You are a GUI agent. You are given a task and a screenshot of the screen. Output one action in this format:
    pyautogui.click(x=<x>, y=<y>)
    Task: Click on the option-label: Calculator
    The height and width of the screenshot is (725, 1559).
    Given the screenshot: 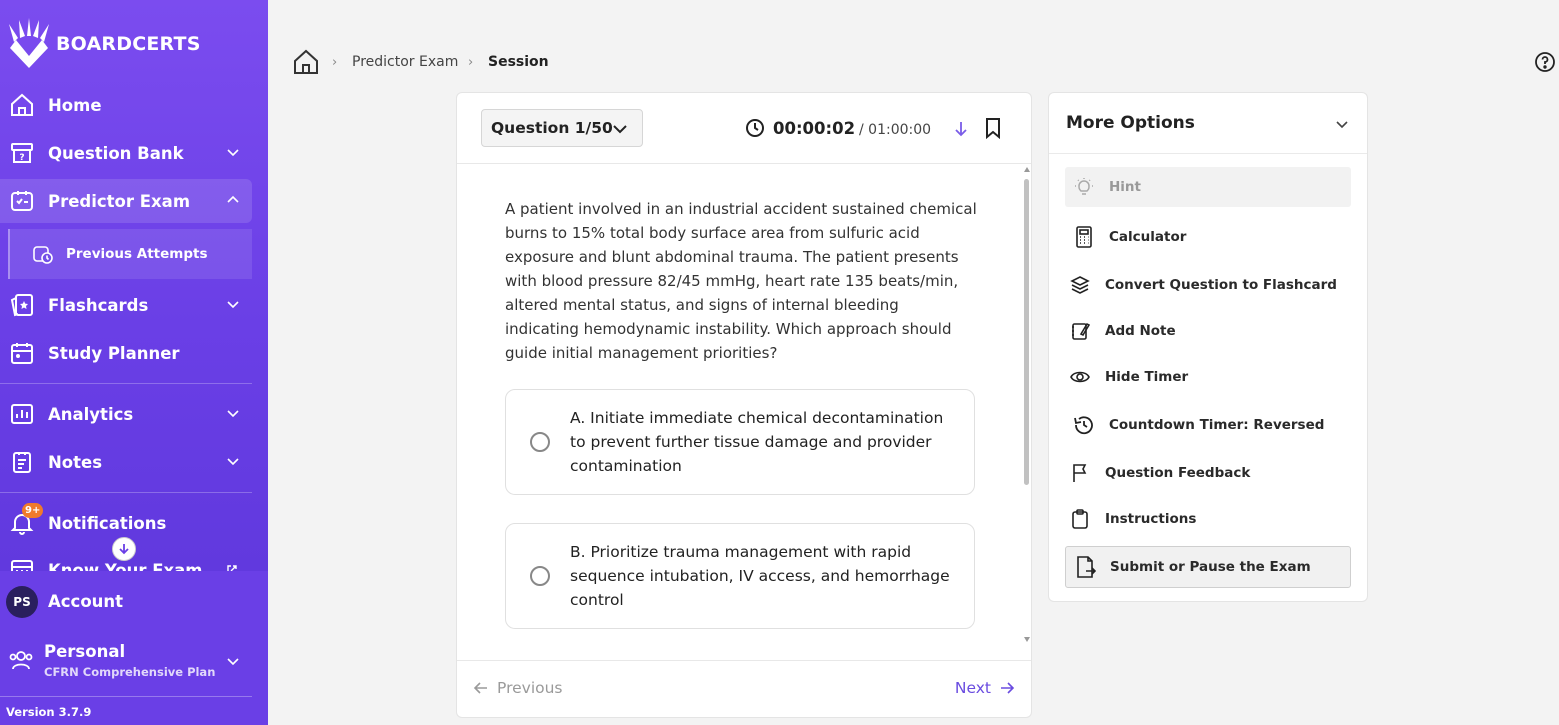 What is the action you would take?
    pyautogui.click(x=1148, y=237)
    